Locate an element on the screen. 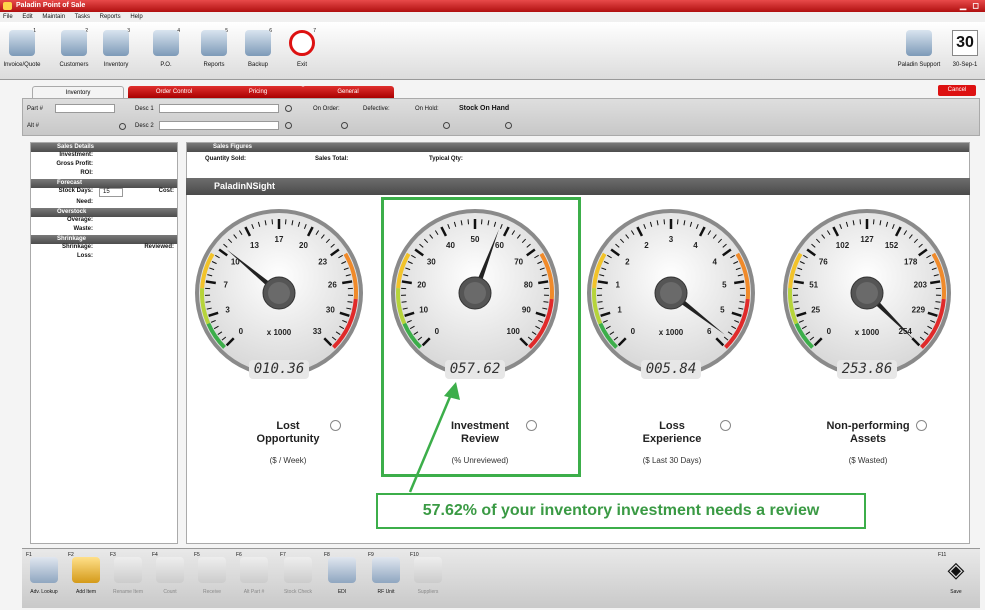  toolbar-reports-button: 5 Reports is located at coordinates (214, 52).